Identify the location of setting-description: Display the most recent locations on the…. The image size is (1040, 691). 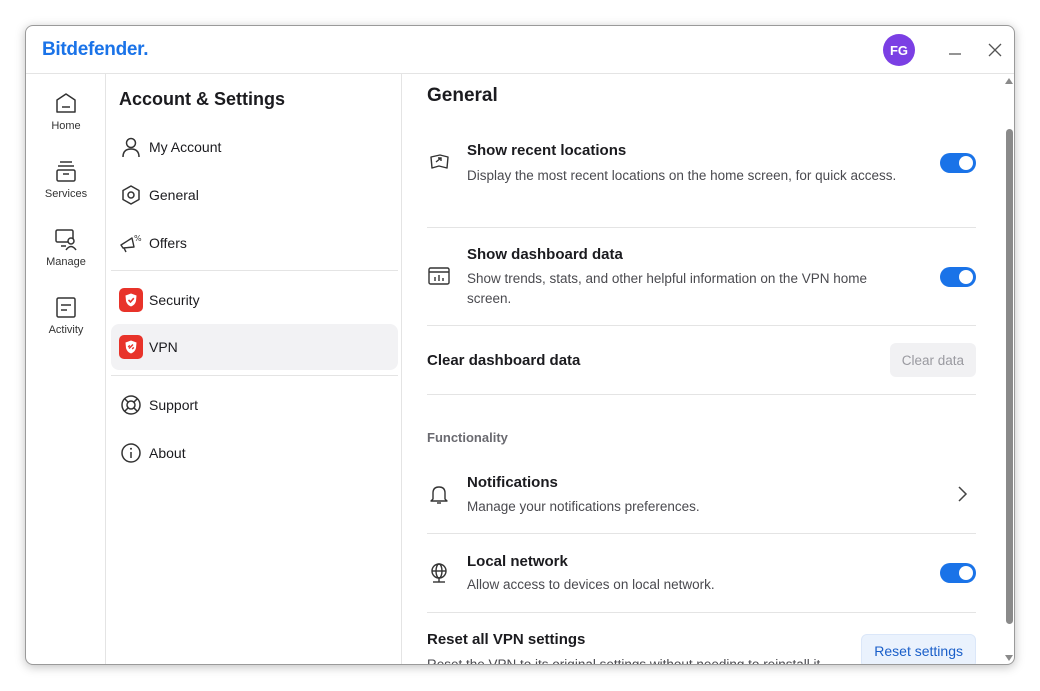
(682, 175).